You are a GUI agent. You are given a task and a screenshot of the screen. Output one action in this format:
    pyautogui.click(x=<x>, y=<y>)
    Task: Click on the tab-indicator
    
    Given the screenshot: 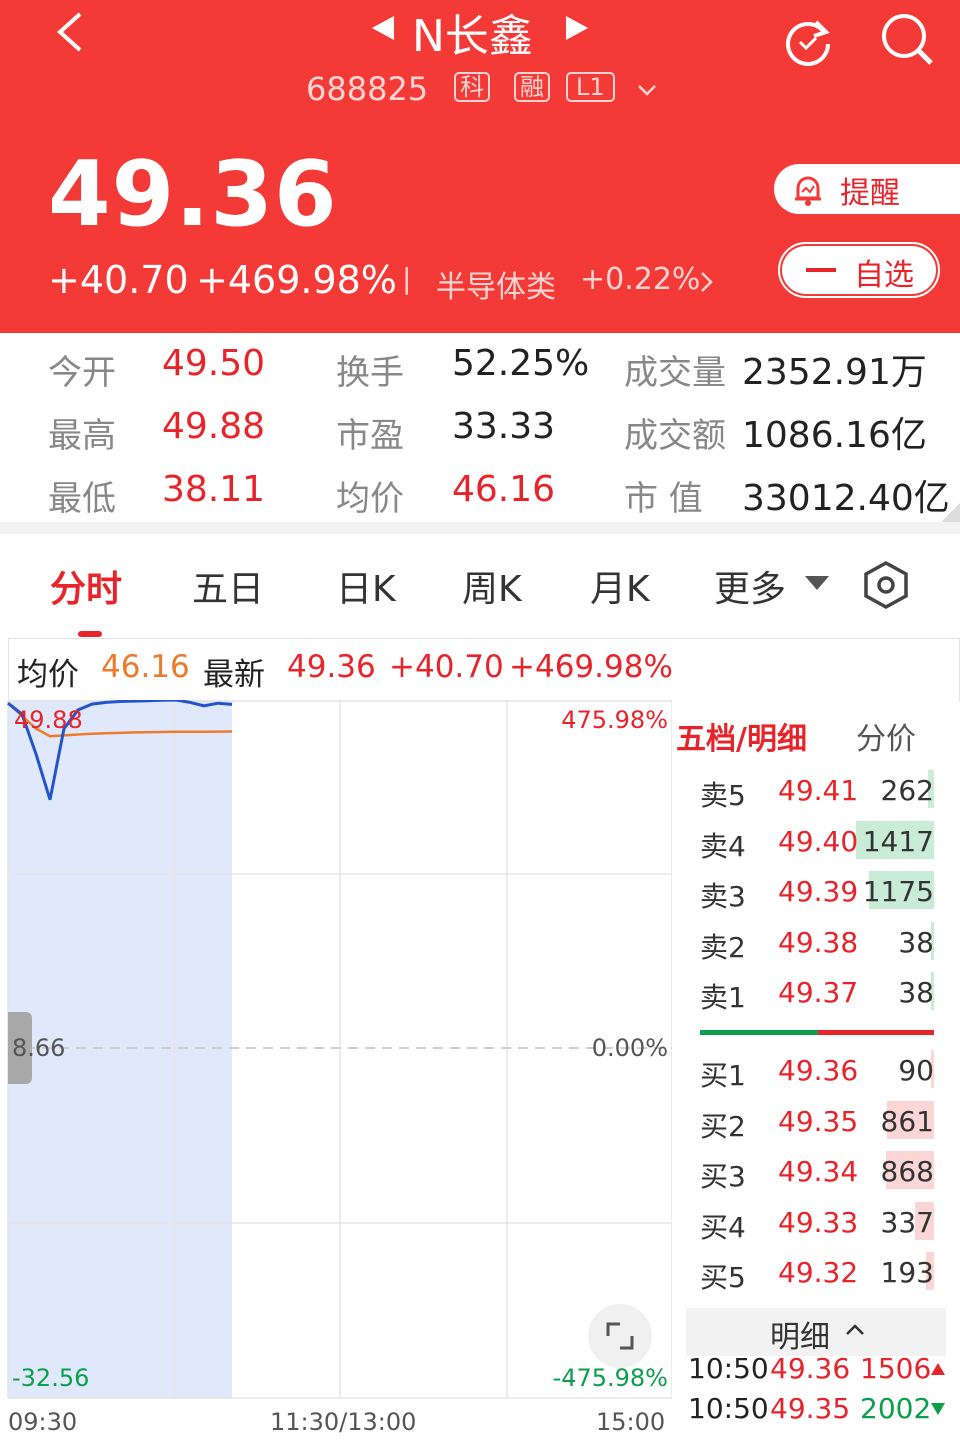 What is the action you would take?
    pyautogui.click(x=90, y=634)
    